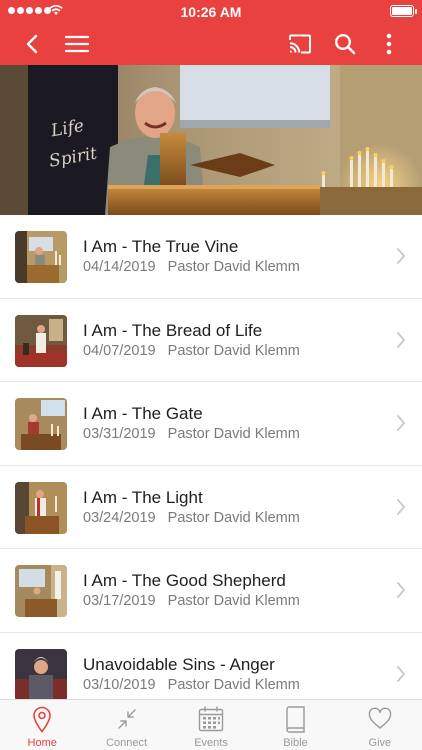 Image resolution: width=422 pixels, height=750 pixels. I want to click on sermon-title: I Am - The Good Shepherd, so click(184, 581).